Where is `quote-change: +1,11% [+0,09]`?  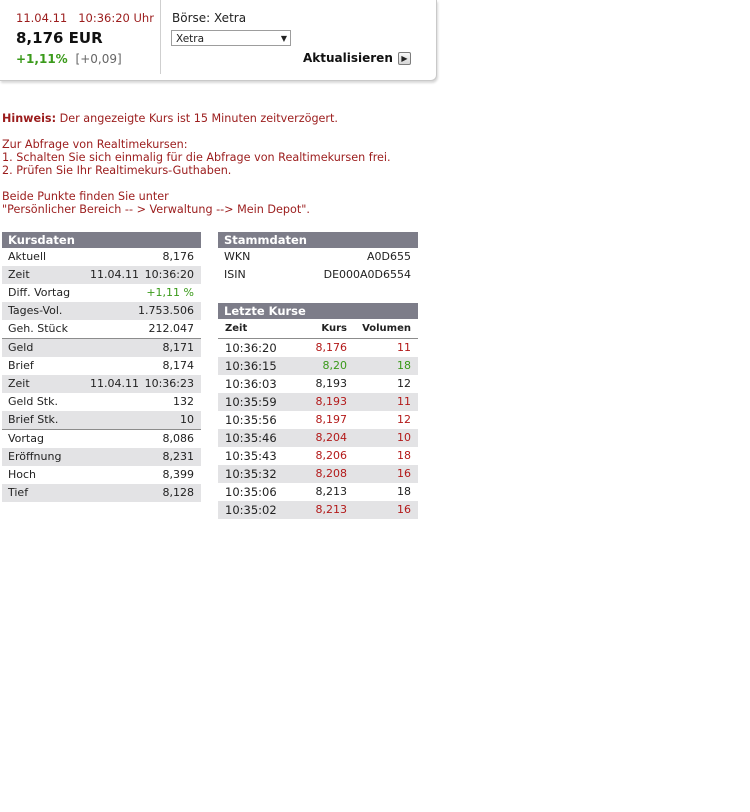
quote-change: +1,11% [+0,09] is located at coordinates (69, 59).